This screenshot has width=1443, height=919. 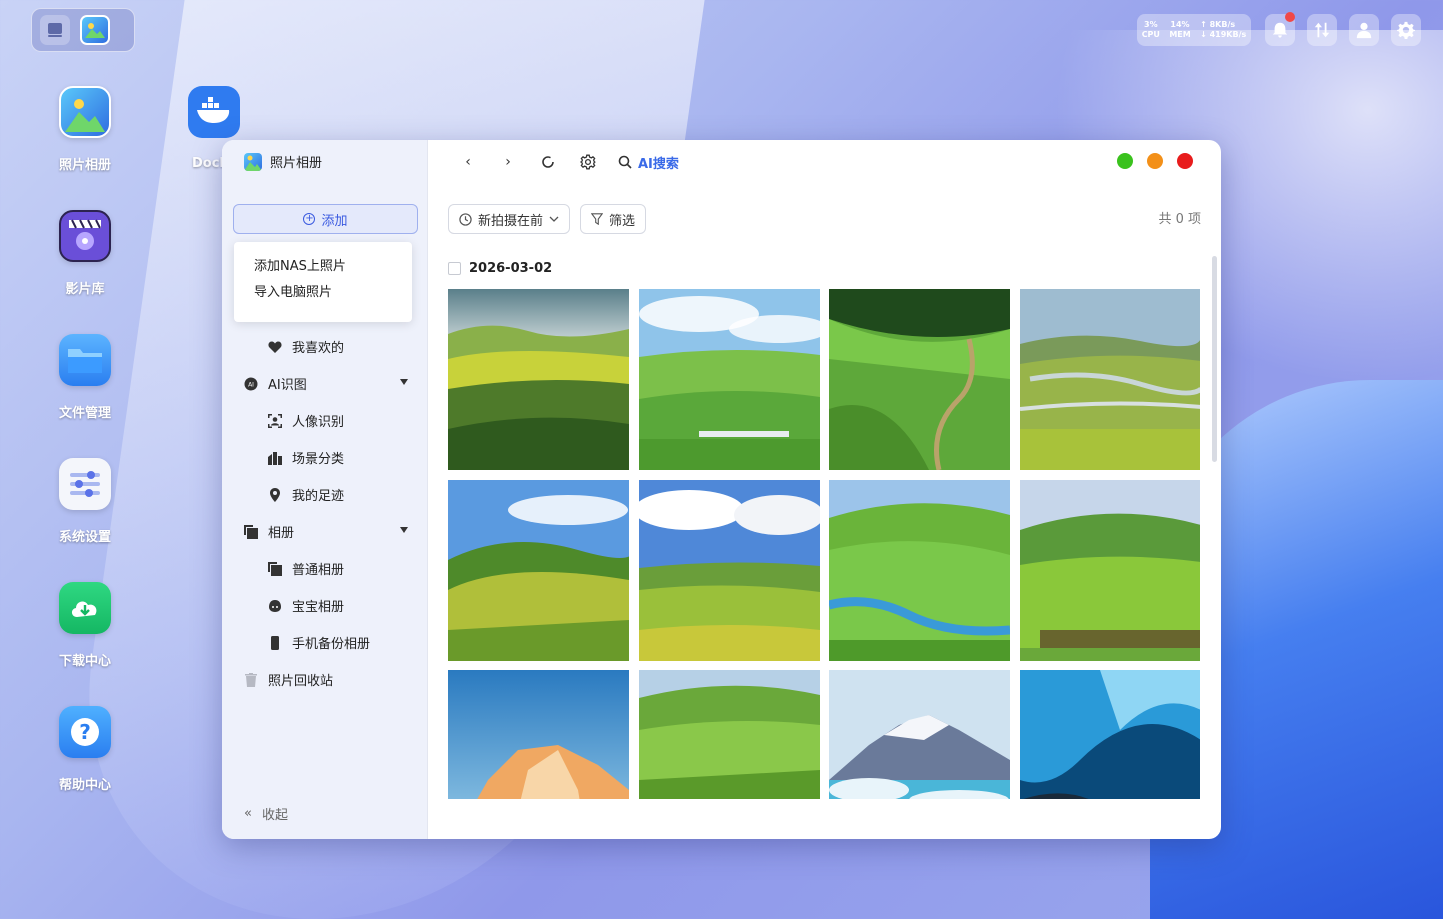 I want to click on filter-row: 新拍摄在前 筛选, so click(x=547, y=219).